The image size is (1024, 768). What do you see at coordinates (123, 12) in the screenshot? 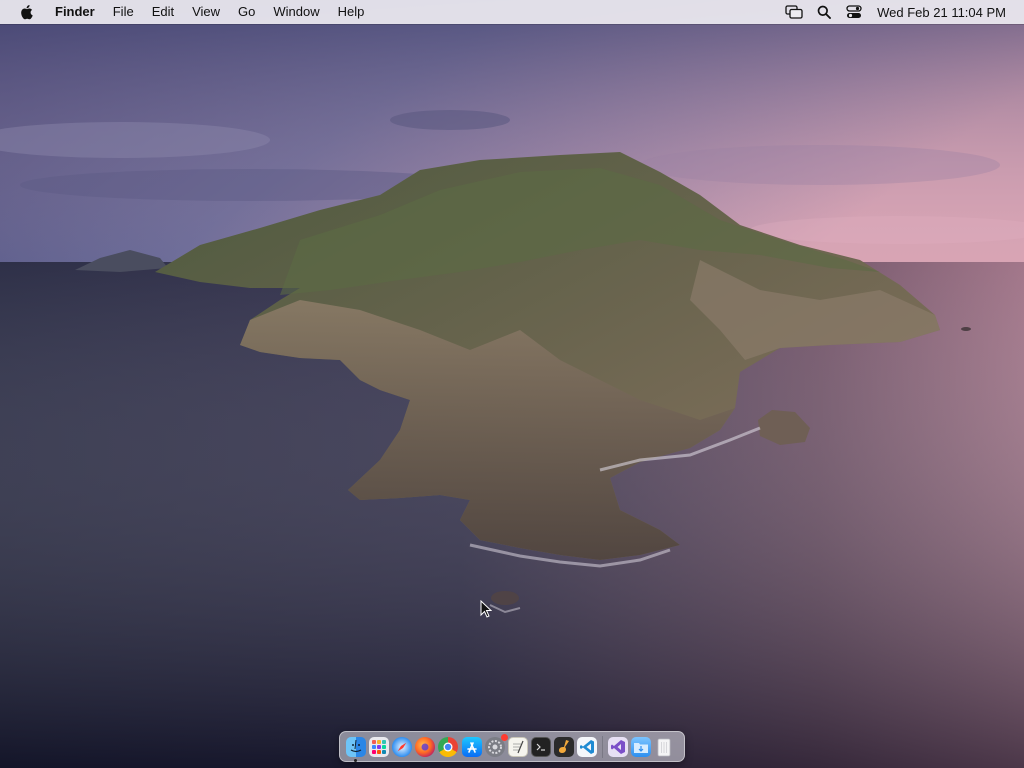
I see `menu-file: File` at bounding box center [123, 12].